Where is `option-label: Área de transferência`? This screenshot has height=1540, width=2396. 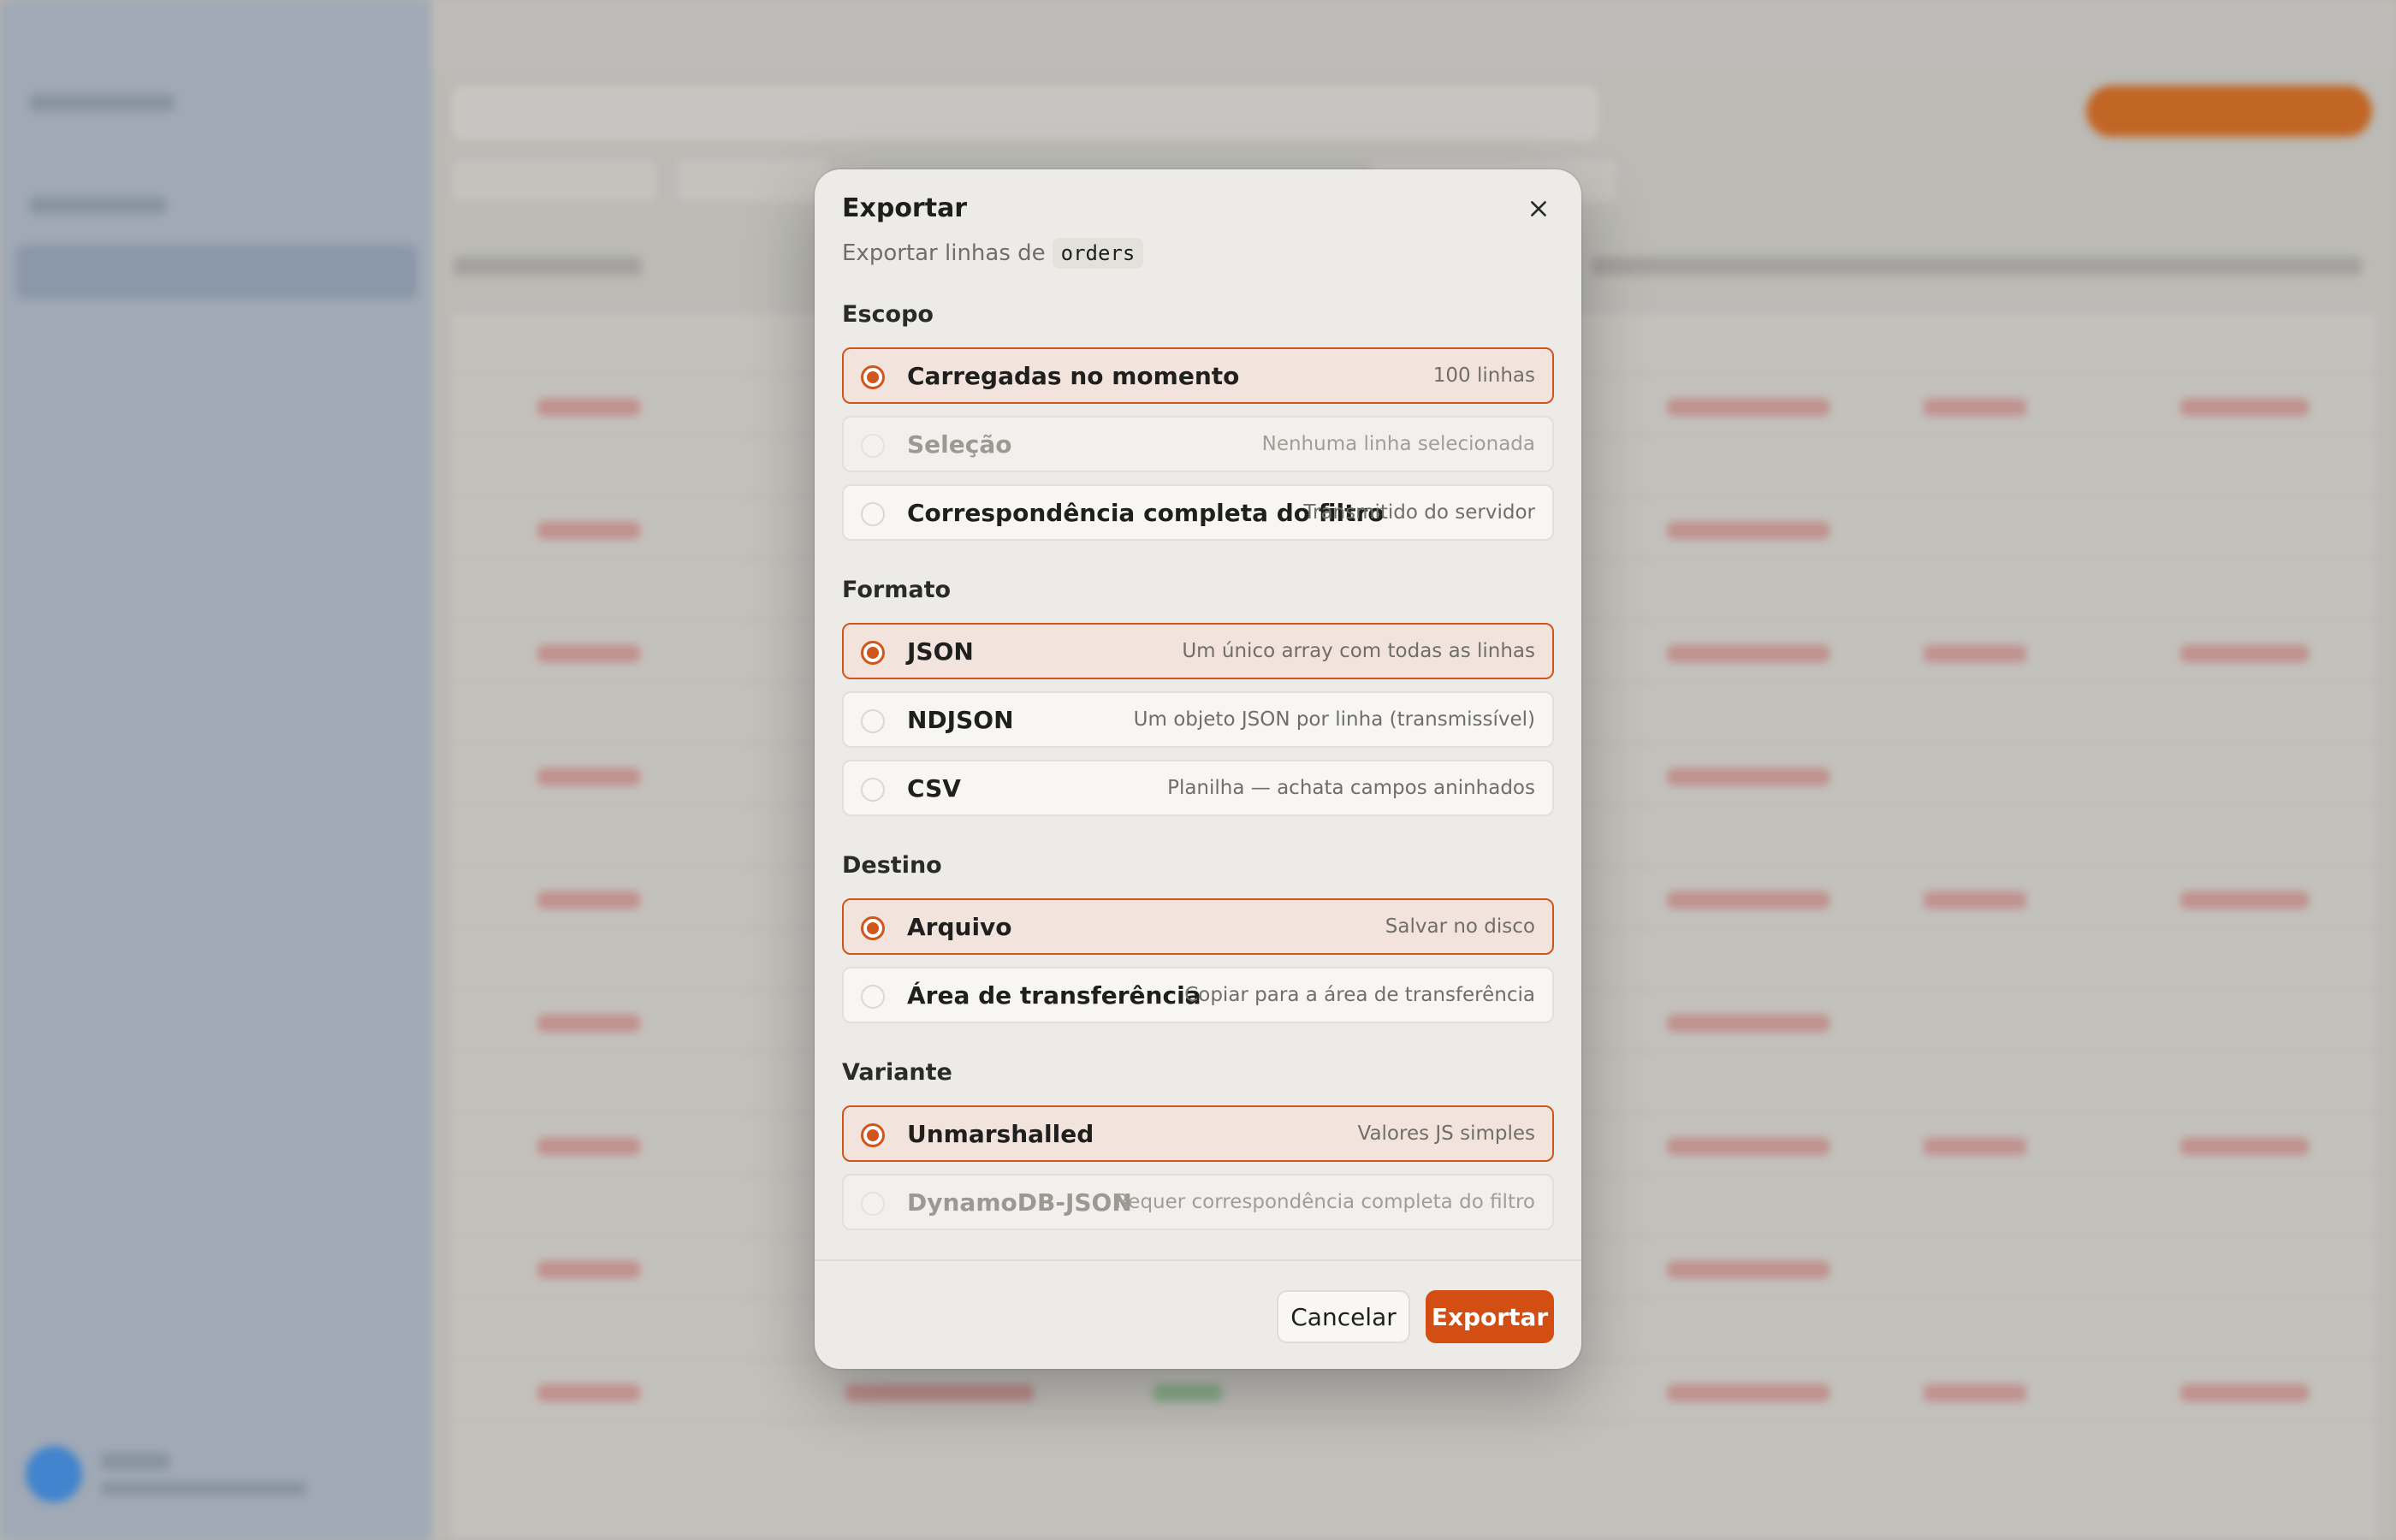 option-label: Área de transferência is located at coordinates (1054, 995).